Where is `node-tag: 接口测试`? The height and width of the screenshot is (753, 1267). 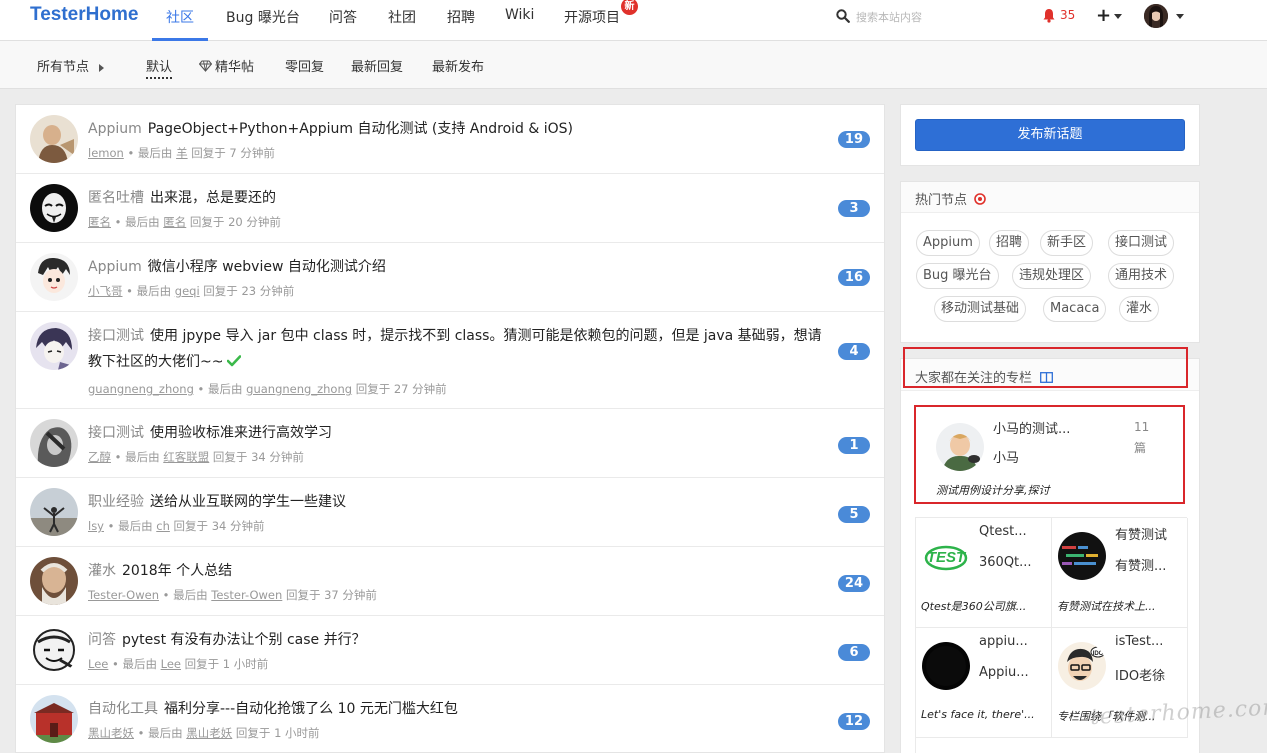 node-tag: 接口测试 is located at coordinates (1141, 243).